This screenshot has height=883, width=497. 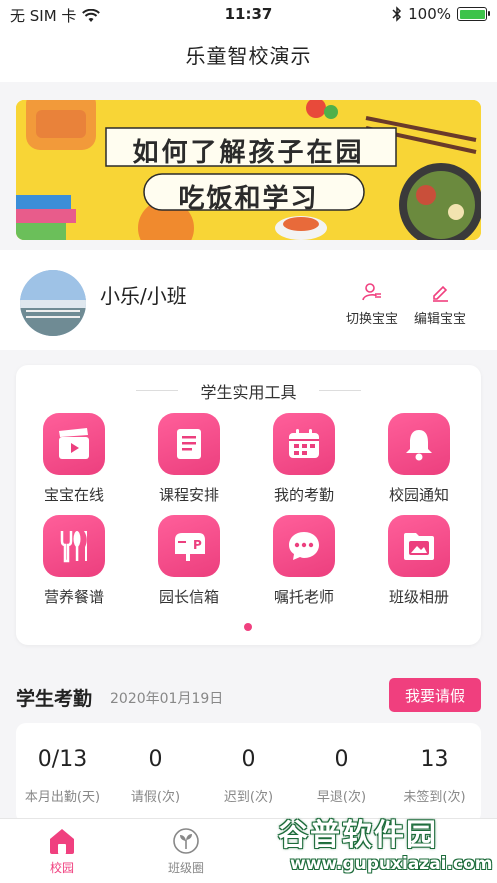 I want to click on avatar-photo, so click(x=53, y=303).